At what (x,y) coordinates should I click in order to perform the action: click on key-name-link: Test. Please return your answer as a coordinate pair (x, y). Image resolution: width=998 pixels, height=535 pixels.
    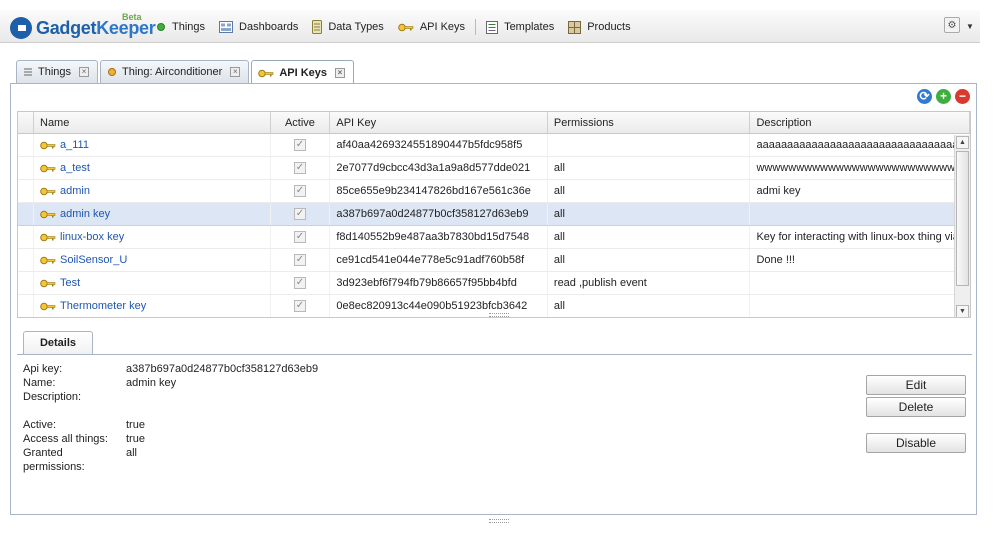
    Looking at the image, I should click on (70, 283).